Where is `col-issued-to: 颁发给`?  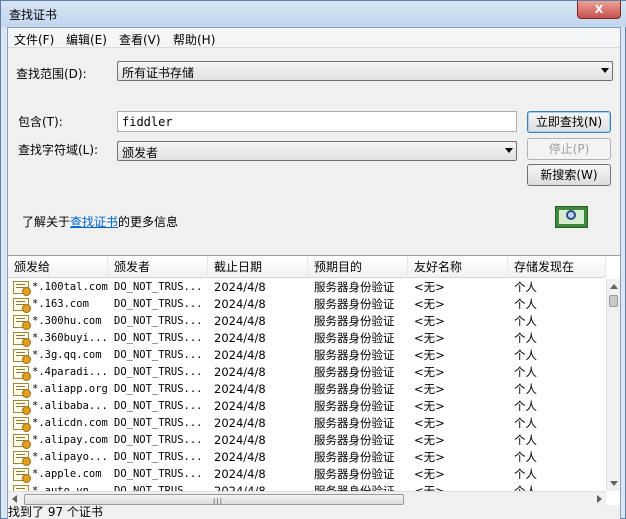 col-issued-to: 颁发给 is located at coordinates (58, 267).